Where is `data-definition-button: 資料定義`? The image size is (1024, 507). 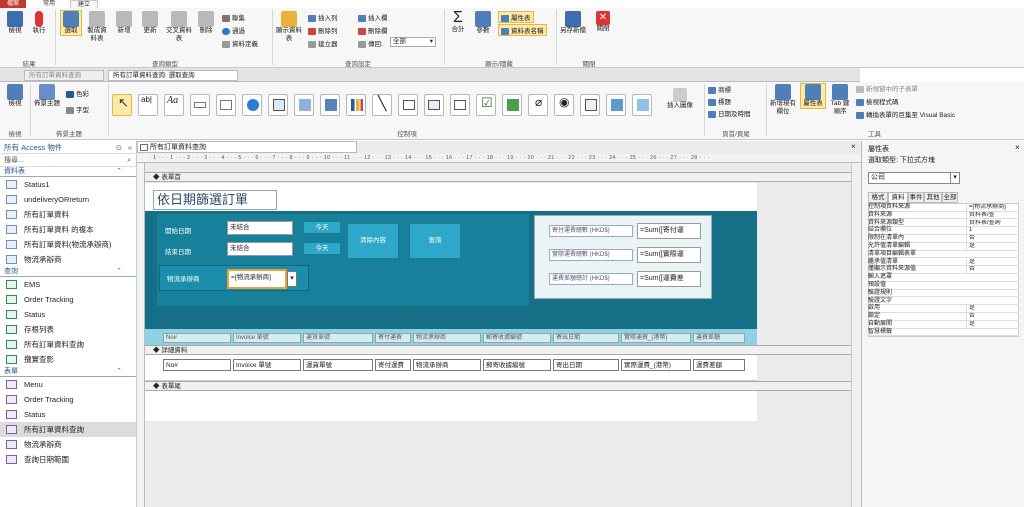
data-definition-button: 資料定義 is located at coordinates (240, 43).